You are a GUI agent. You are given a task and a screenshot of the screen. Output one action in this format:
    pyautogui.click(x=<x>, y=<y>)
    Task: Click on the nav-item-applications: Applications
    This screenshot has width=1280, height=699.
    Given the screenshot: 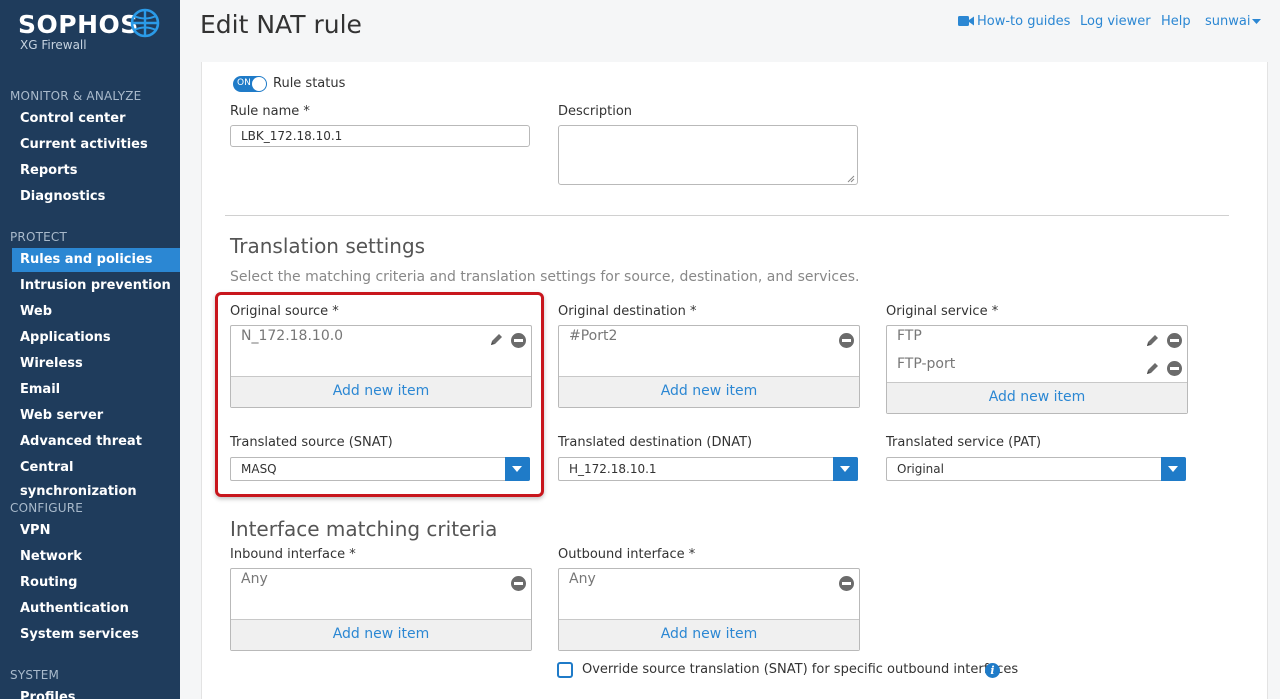 What is the action you would take?
    pyautogui.click(x=96, y=338)
    